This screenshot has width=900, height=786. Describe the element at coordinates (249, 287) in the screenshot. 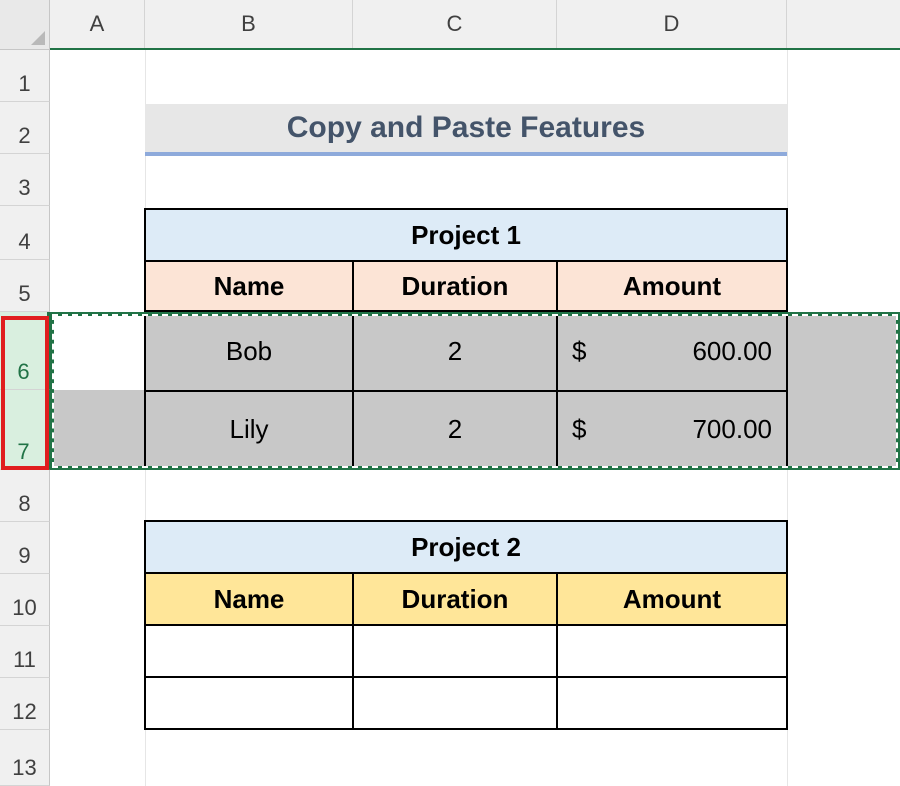

I see `project1-header-name: Name` at that location.